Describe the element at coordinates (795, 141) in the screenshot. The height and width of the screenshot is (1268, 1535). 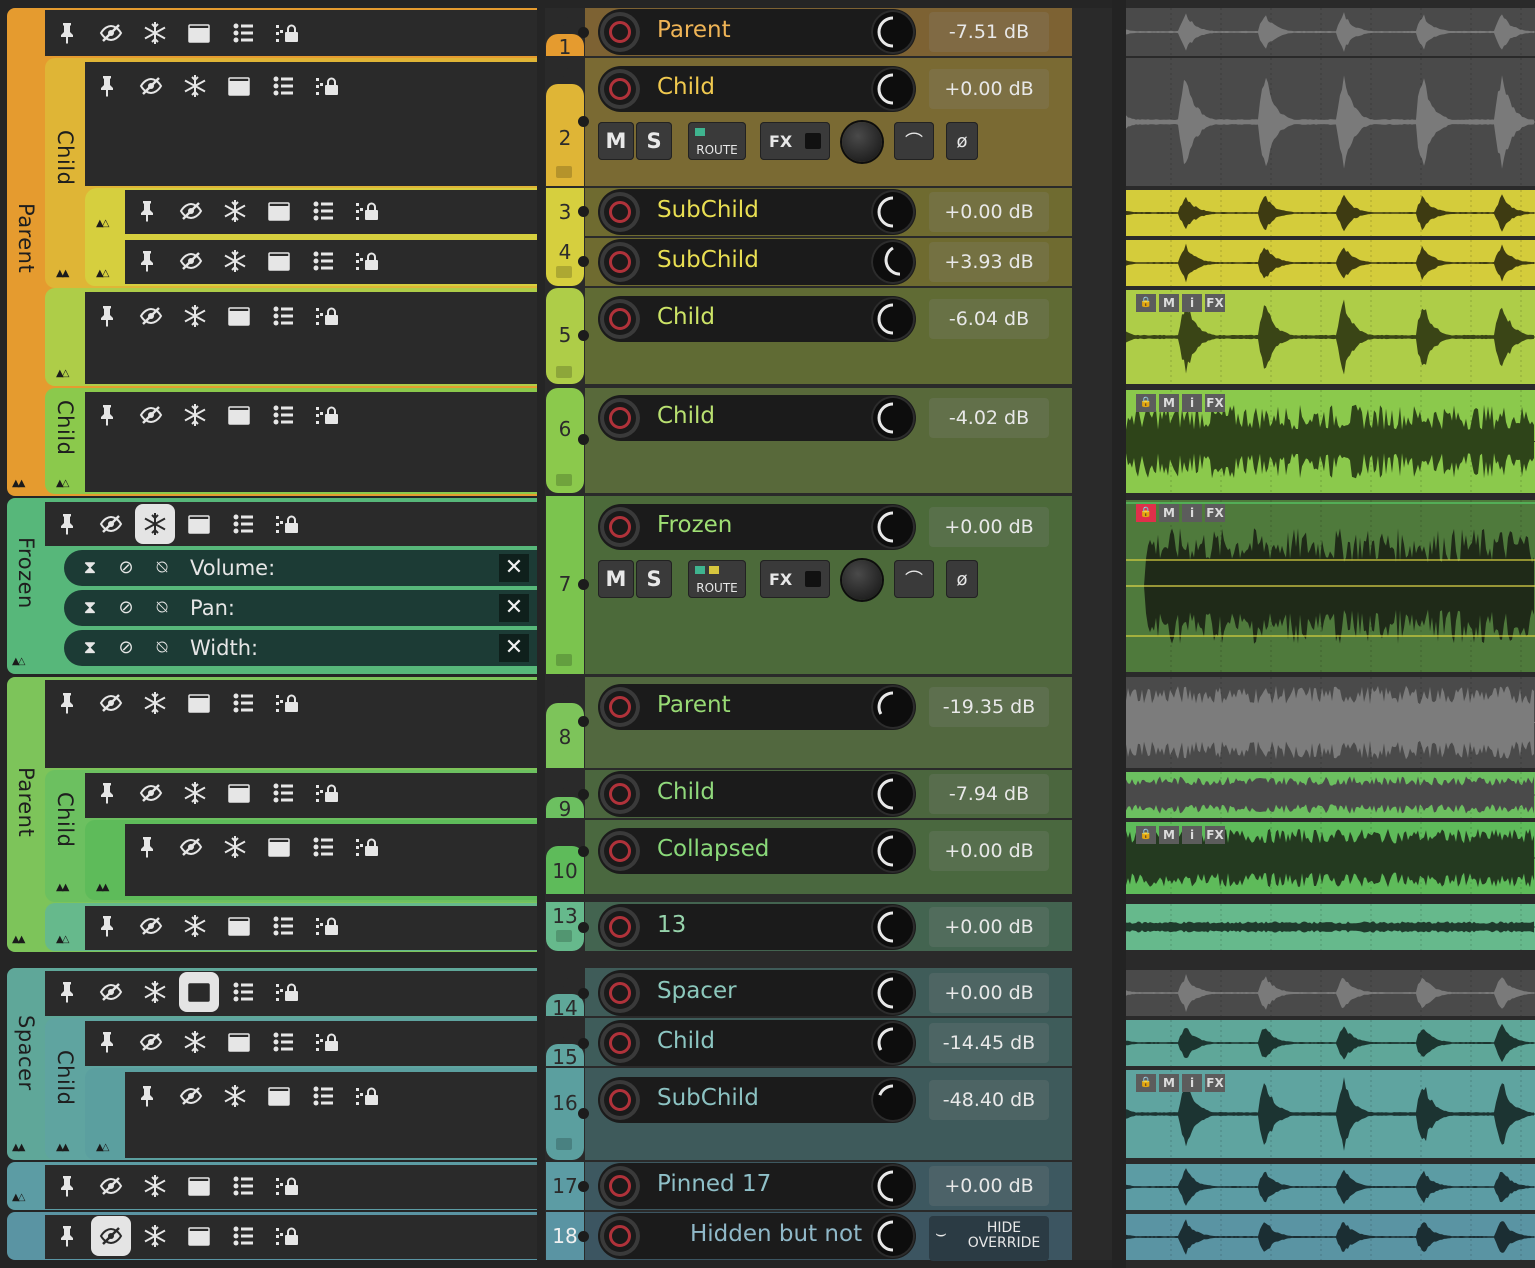
I see `fx-button: FX` at that location.